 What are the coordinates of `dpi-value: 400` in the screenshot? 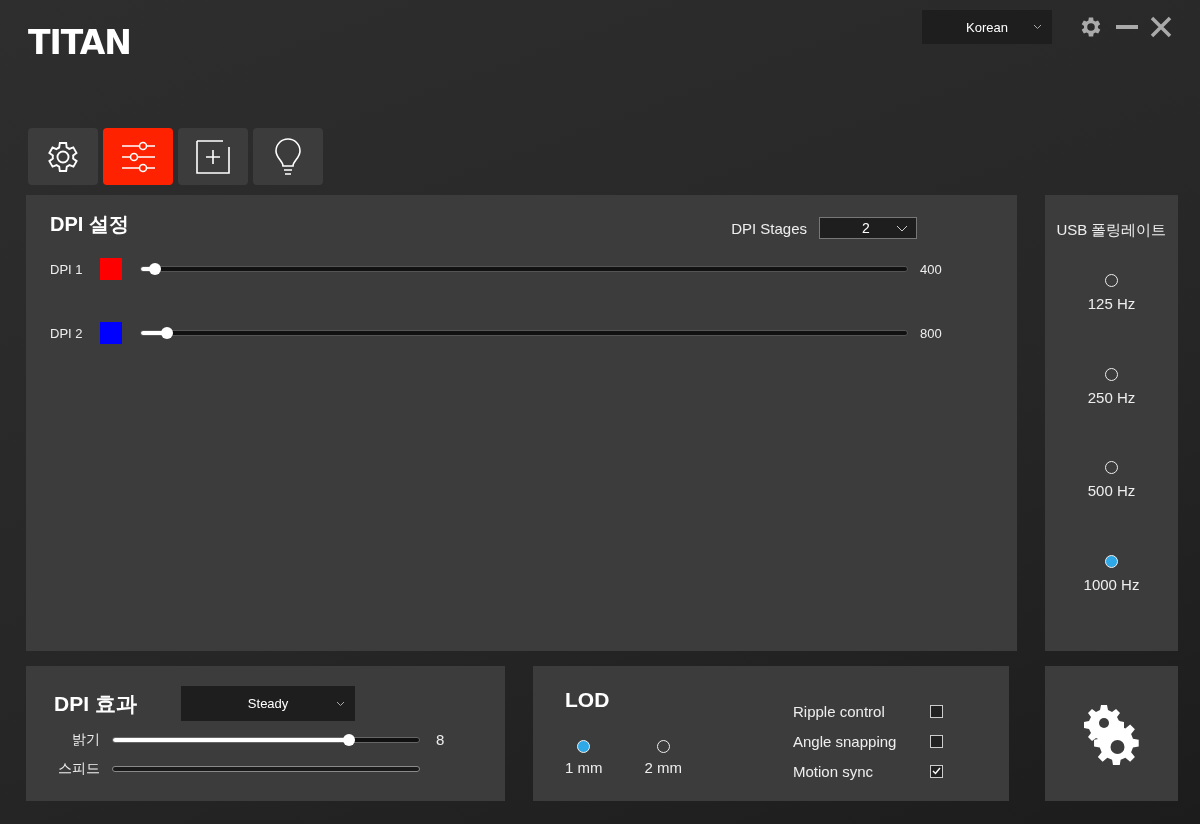 It's located at (931, 269).